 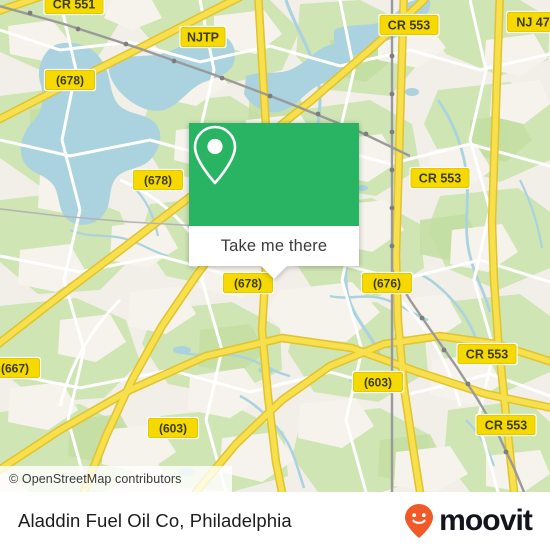 I want to click on location-popup: Take me there, so click(x=274, y=201).